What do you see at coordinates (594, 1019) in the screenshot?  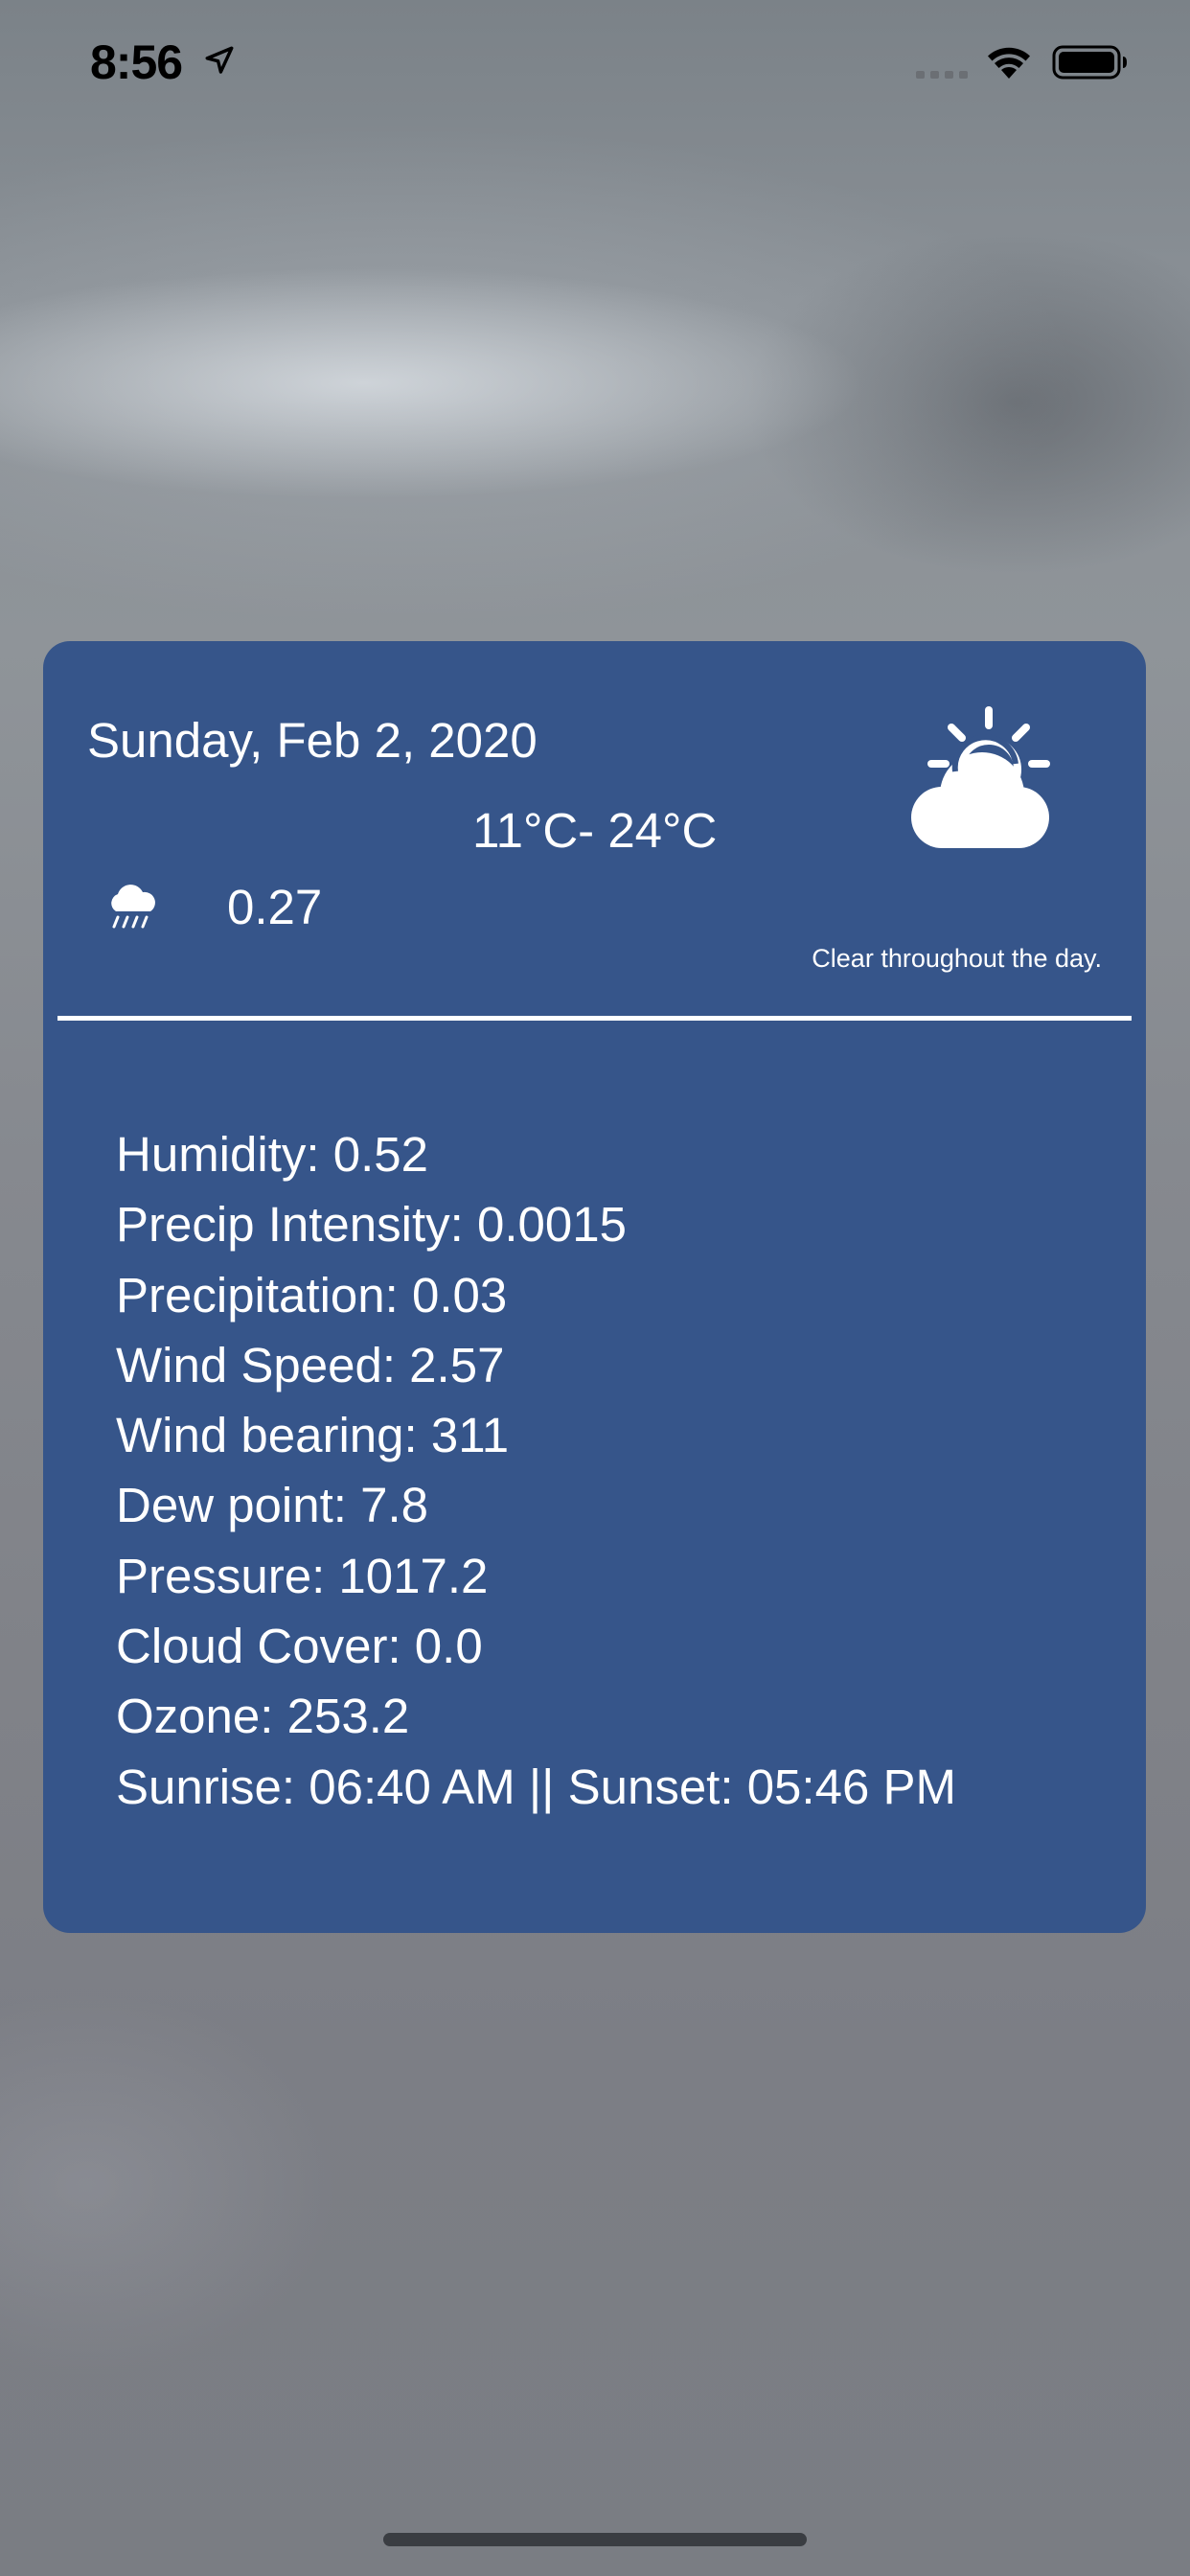 I see `divider` at bounding box center [594, 1019].